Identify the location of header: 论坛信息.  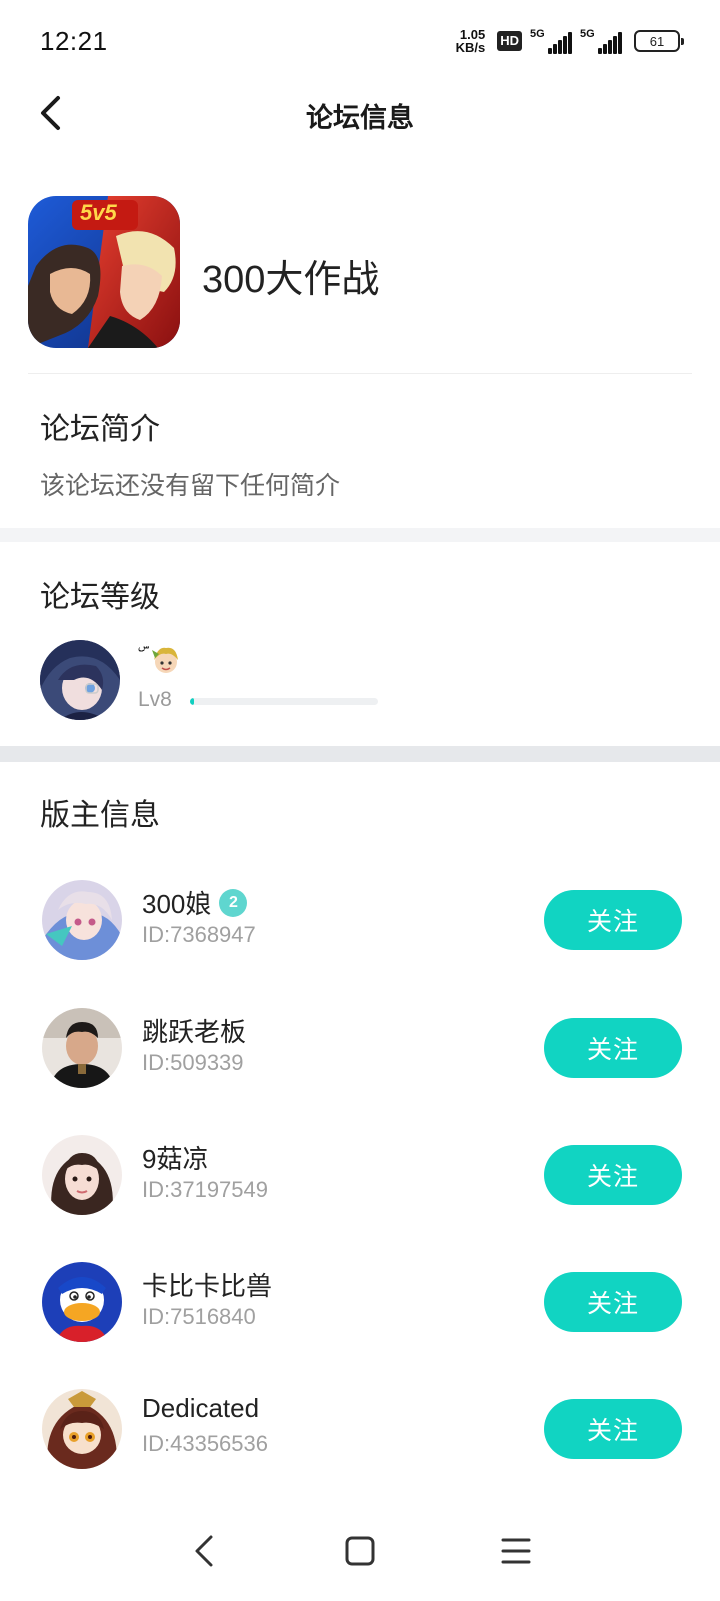
(360, 113).